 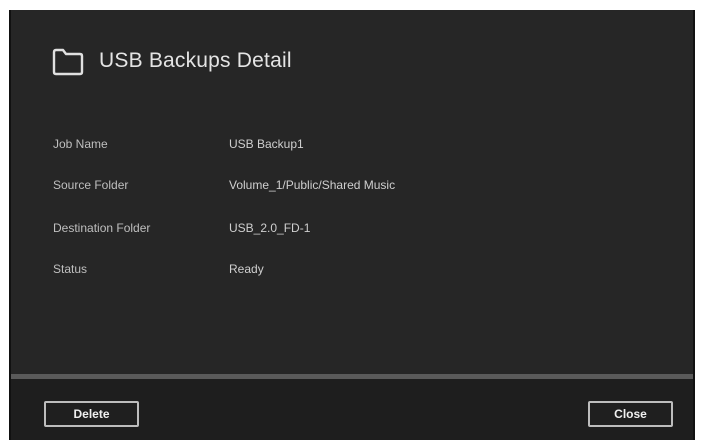 What do you see at coordinates (68, 61) in the screenshot?
I see `folder-icon` at bounding box center [68, 61].